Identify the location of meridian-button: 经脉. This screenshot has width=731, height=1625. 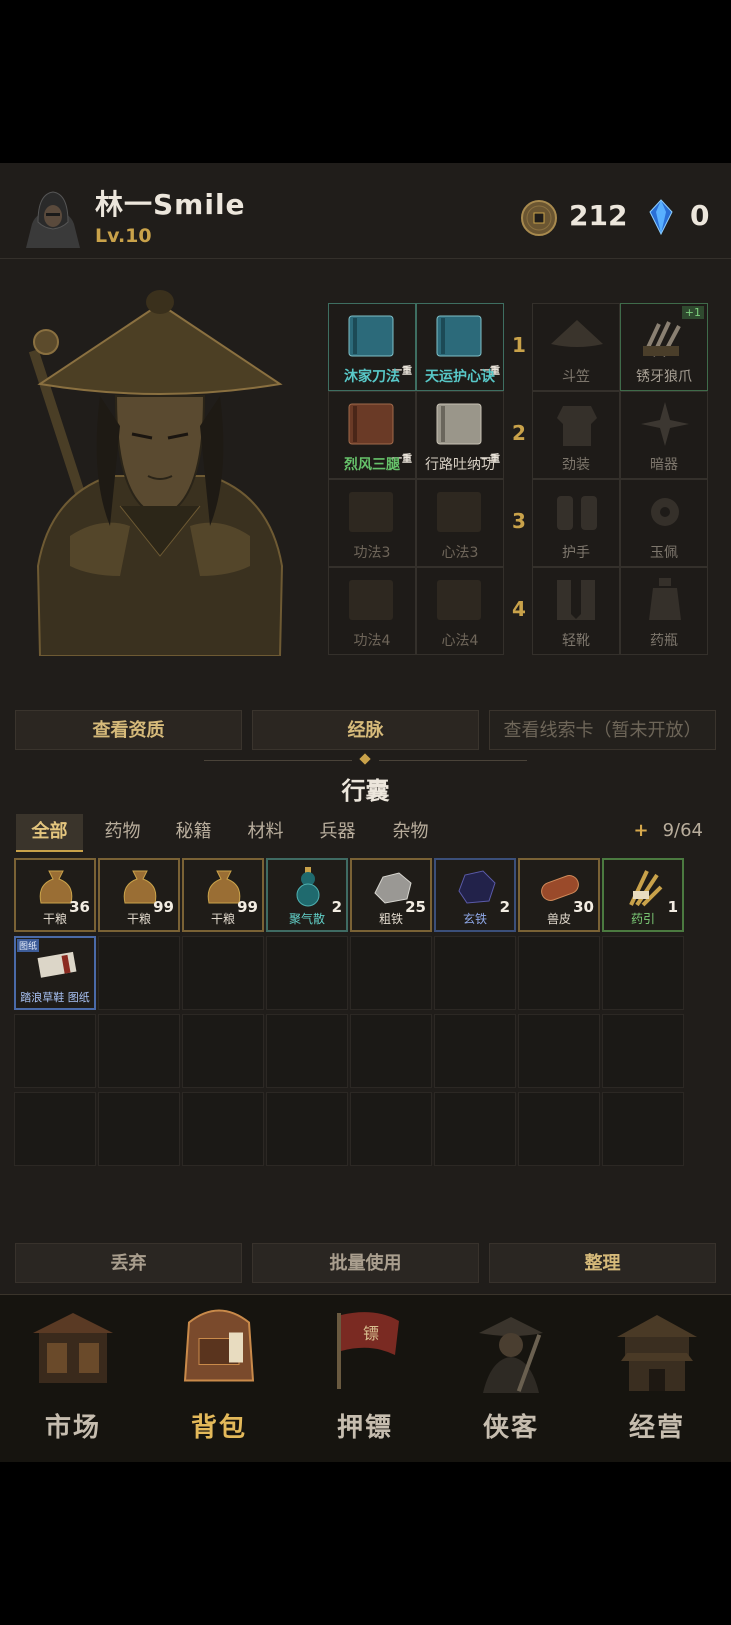
(365, 730).